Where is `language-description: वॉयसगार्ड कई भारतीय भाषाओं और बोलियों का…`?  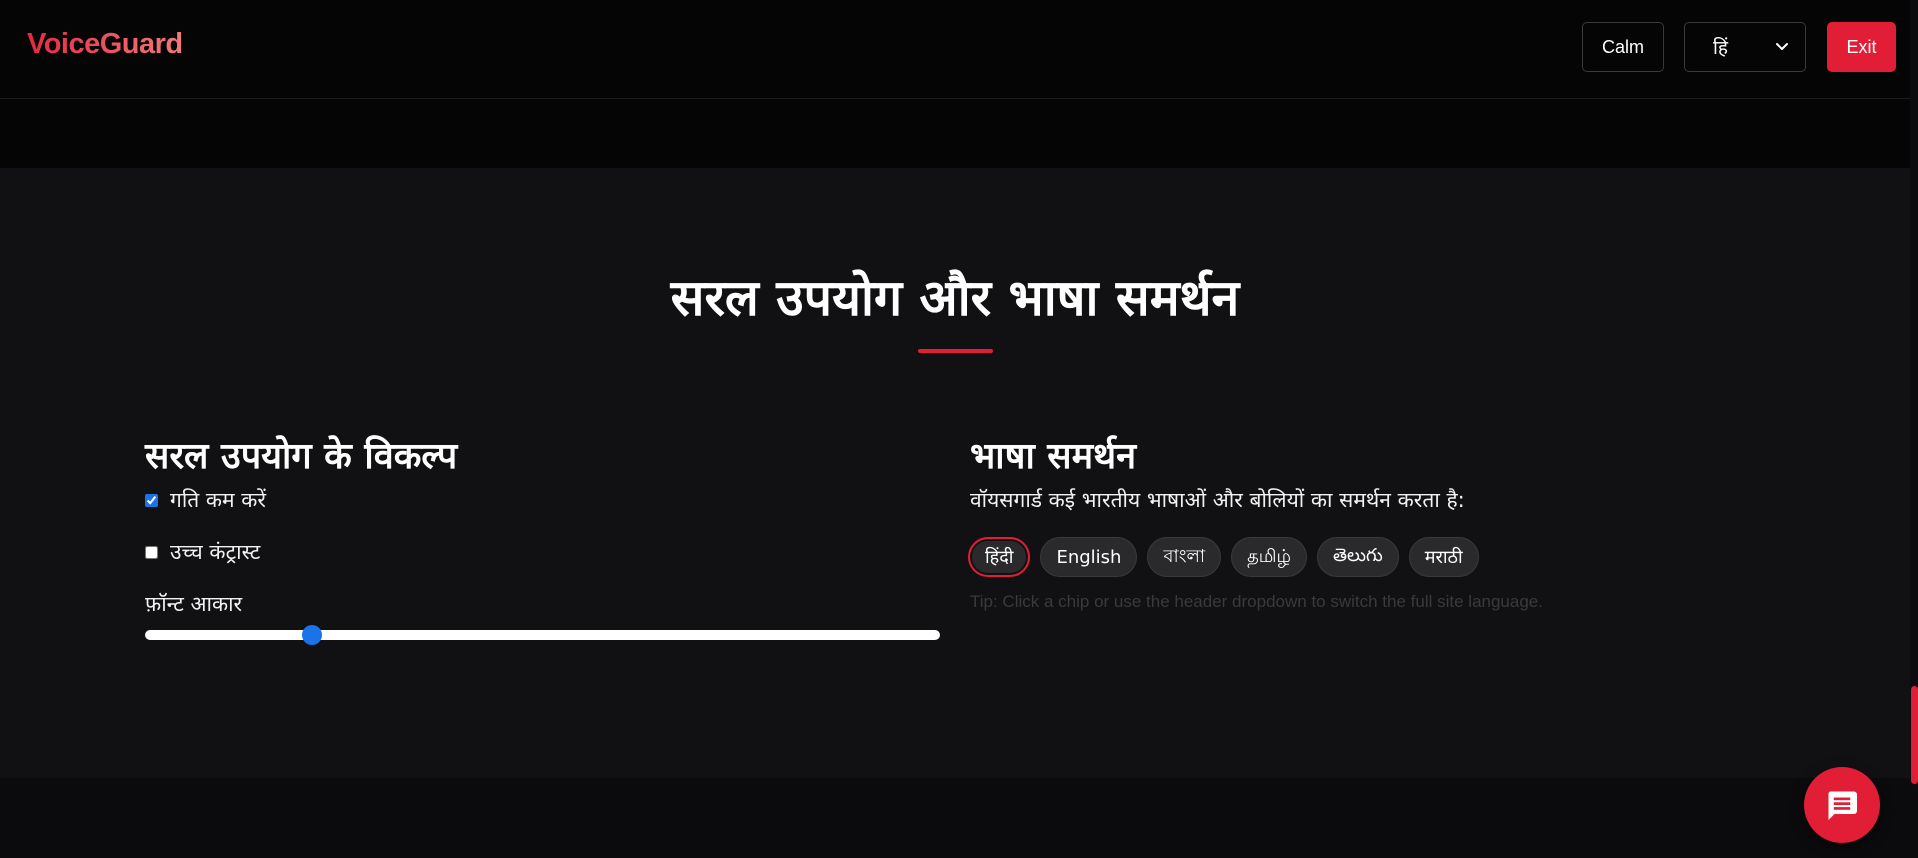 language-description: वॉयसगार्ड कई भारतीय भाषाओं और बोलियों का… is located at coordinates (1217, 500).